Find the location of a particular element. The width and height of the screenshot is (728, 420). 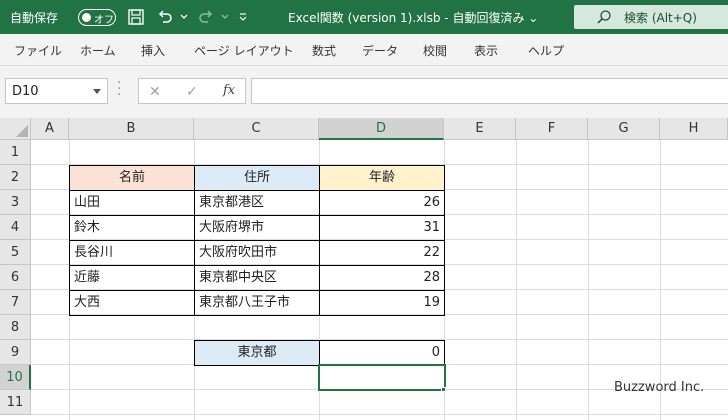

document-title: Excel関数 (version 1).xlsb - 自動回復済み ⌄ is located at coordinates (413, 17).